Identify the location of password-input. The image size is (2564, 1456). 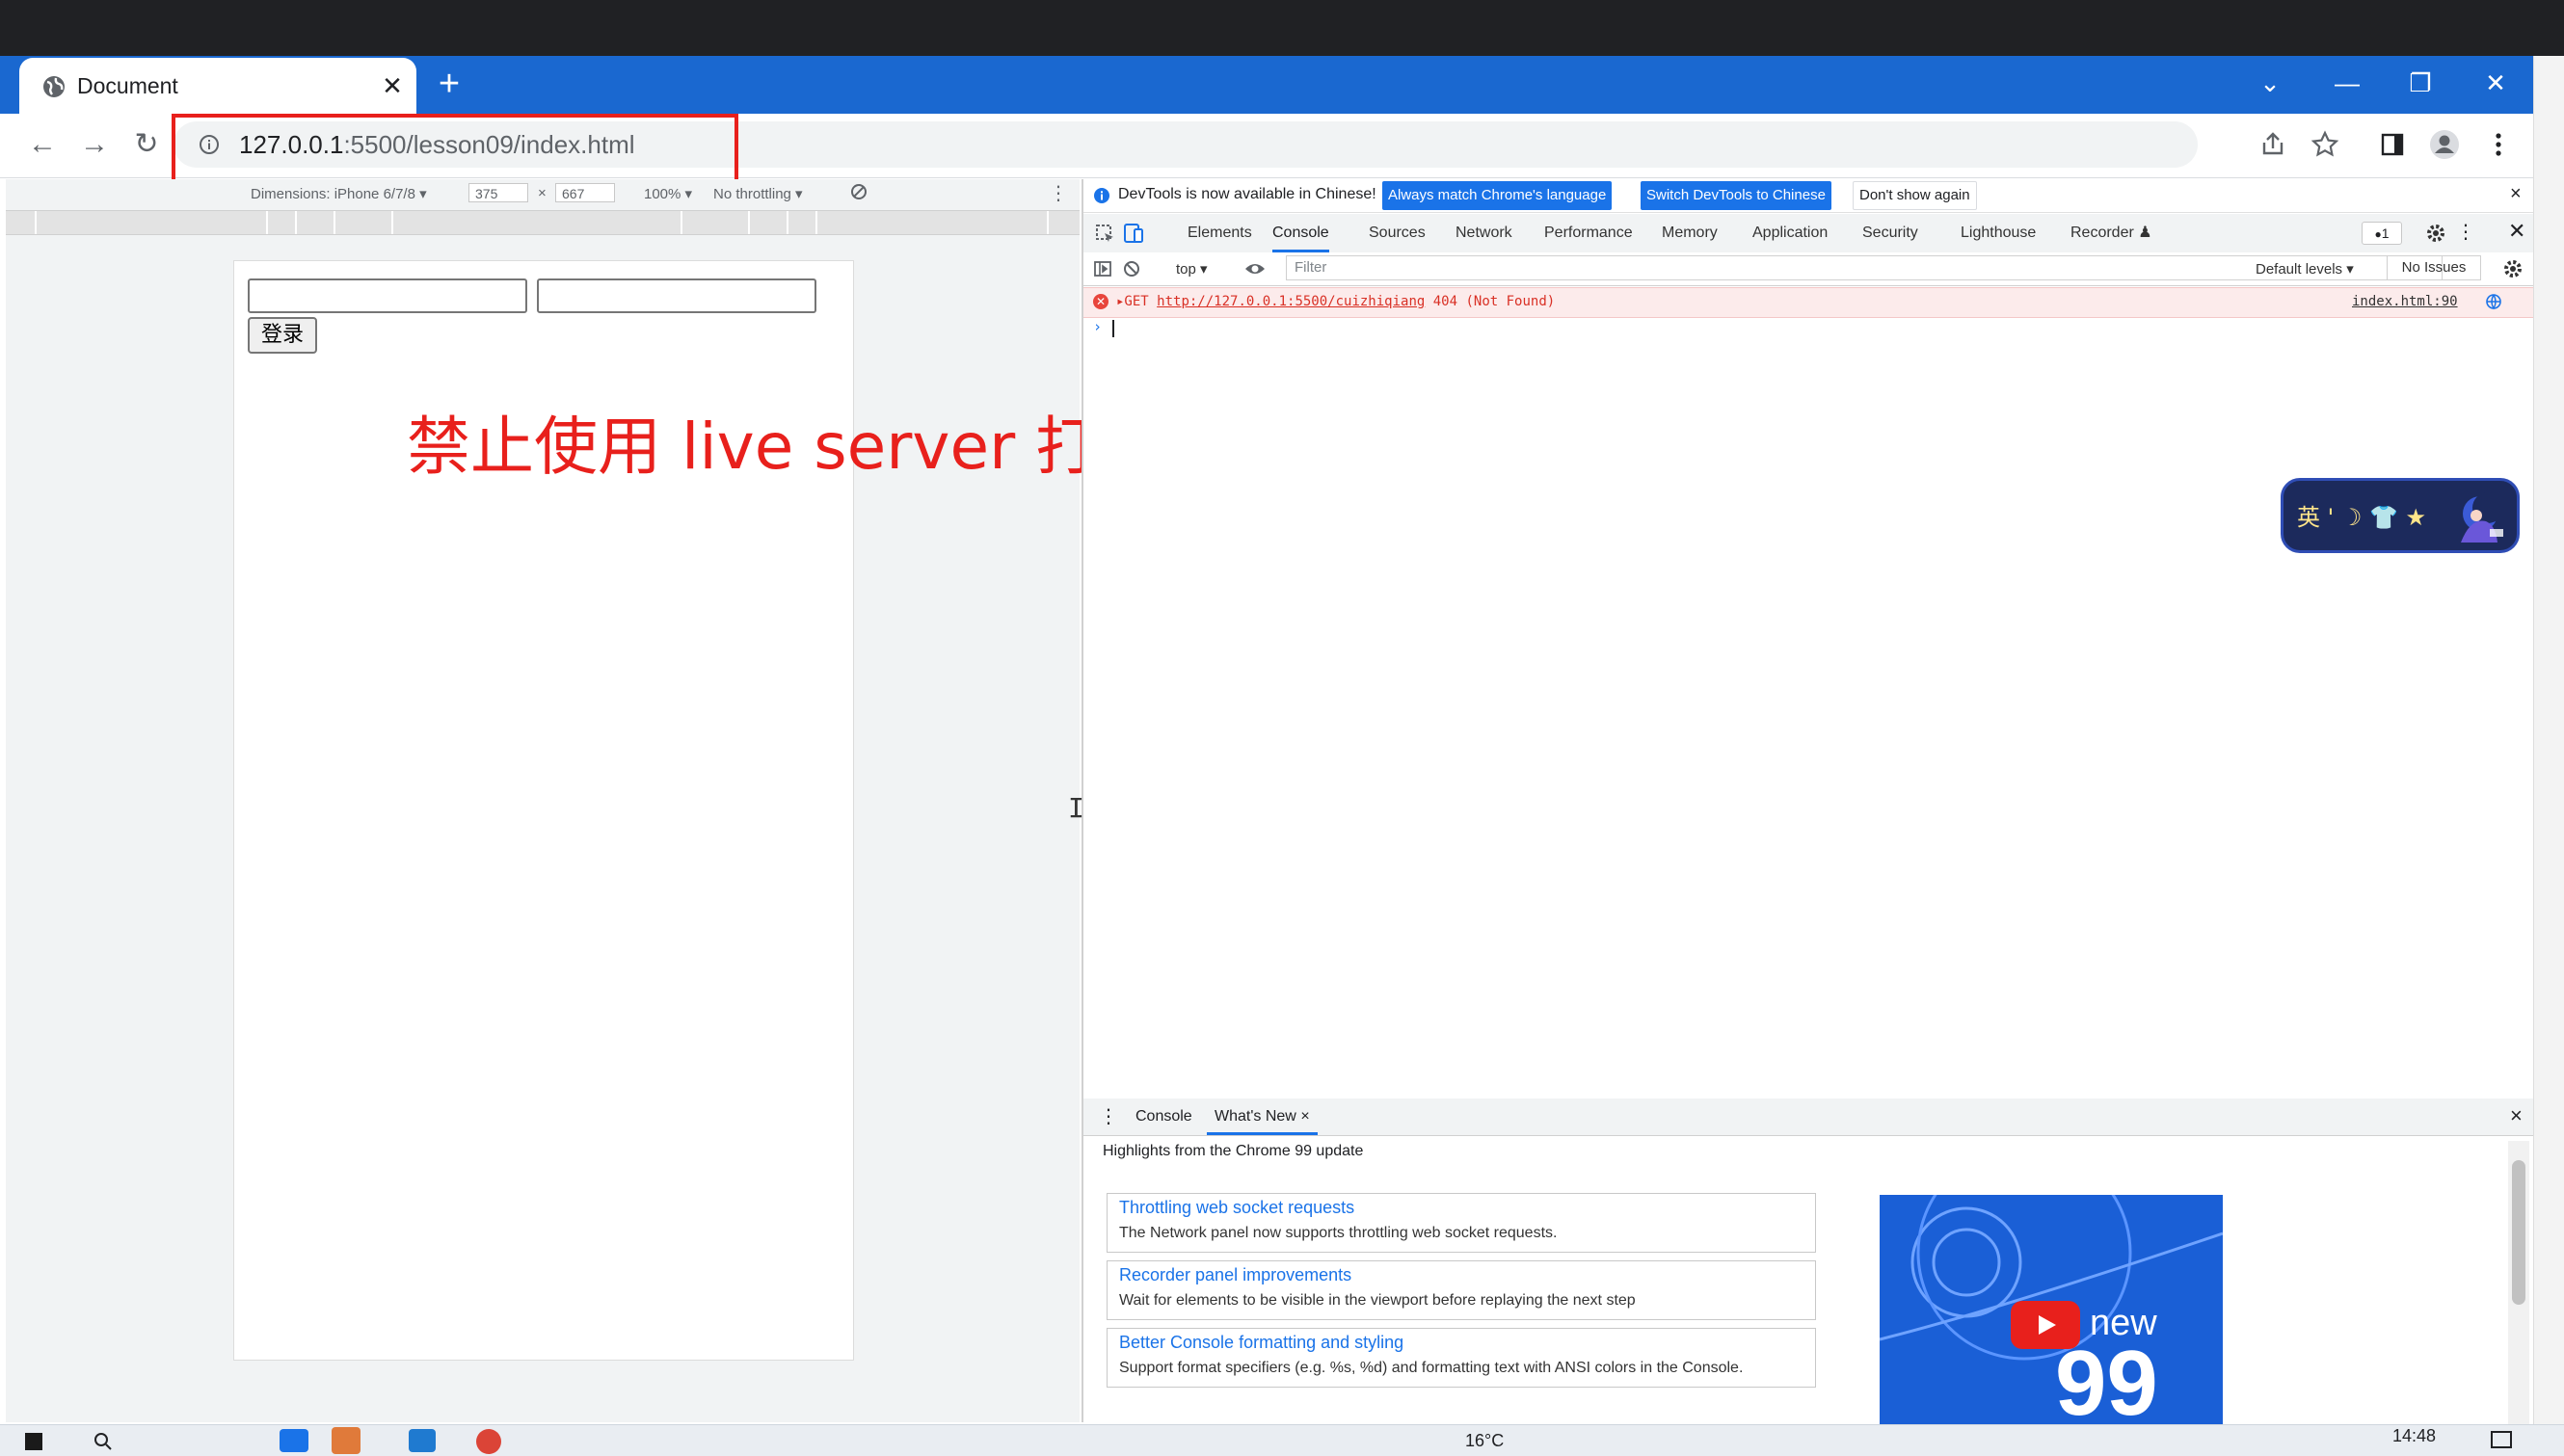
(676, 295).